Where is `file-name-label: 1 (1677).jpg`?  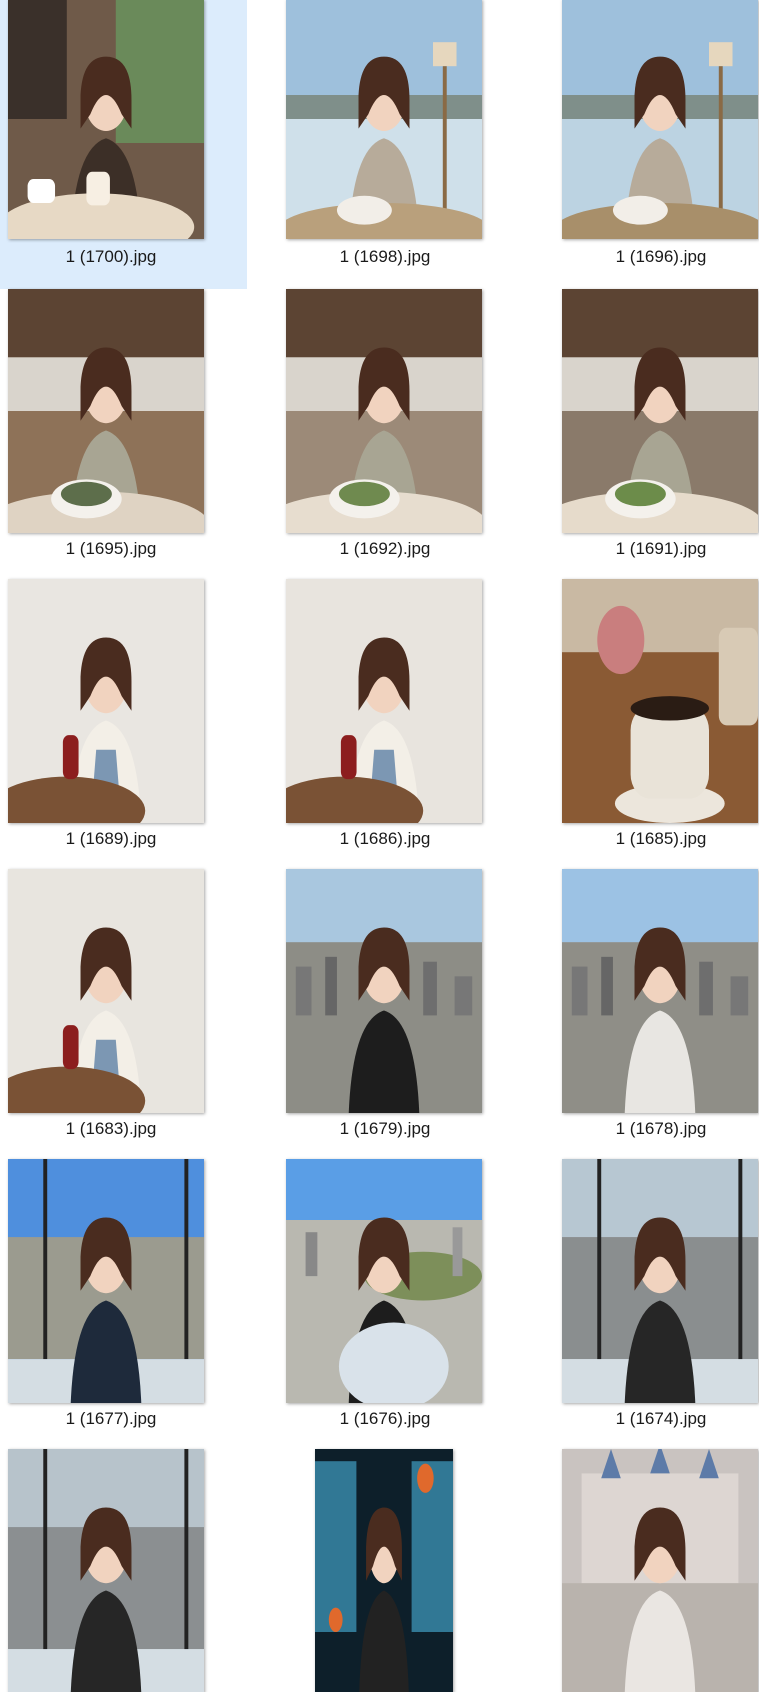 file-name-label: 1 (1677).jpg is located at coordinates (111, 1418).